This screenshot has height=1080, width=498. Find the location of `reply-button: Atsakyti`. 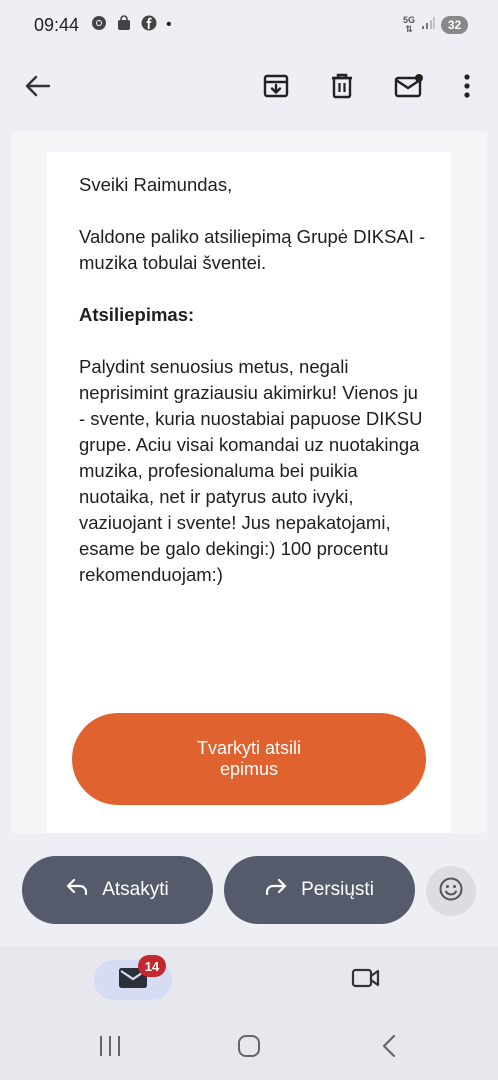

reply-button: Atsakyti is located at coordinates (117, 890).